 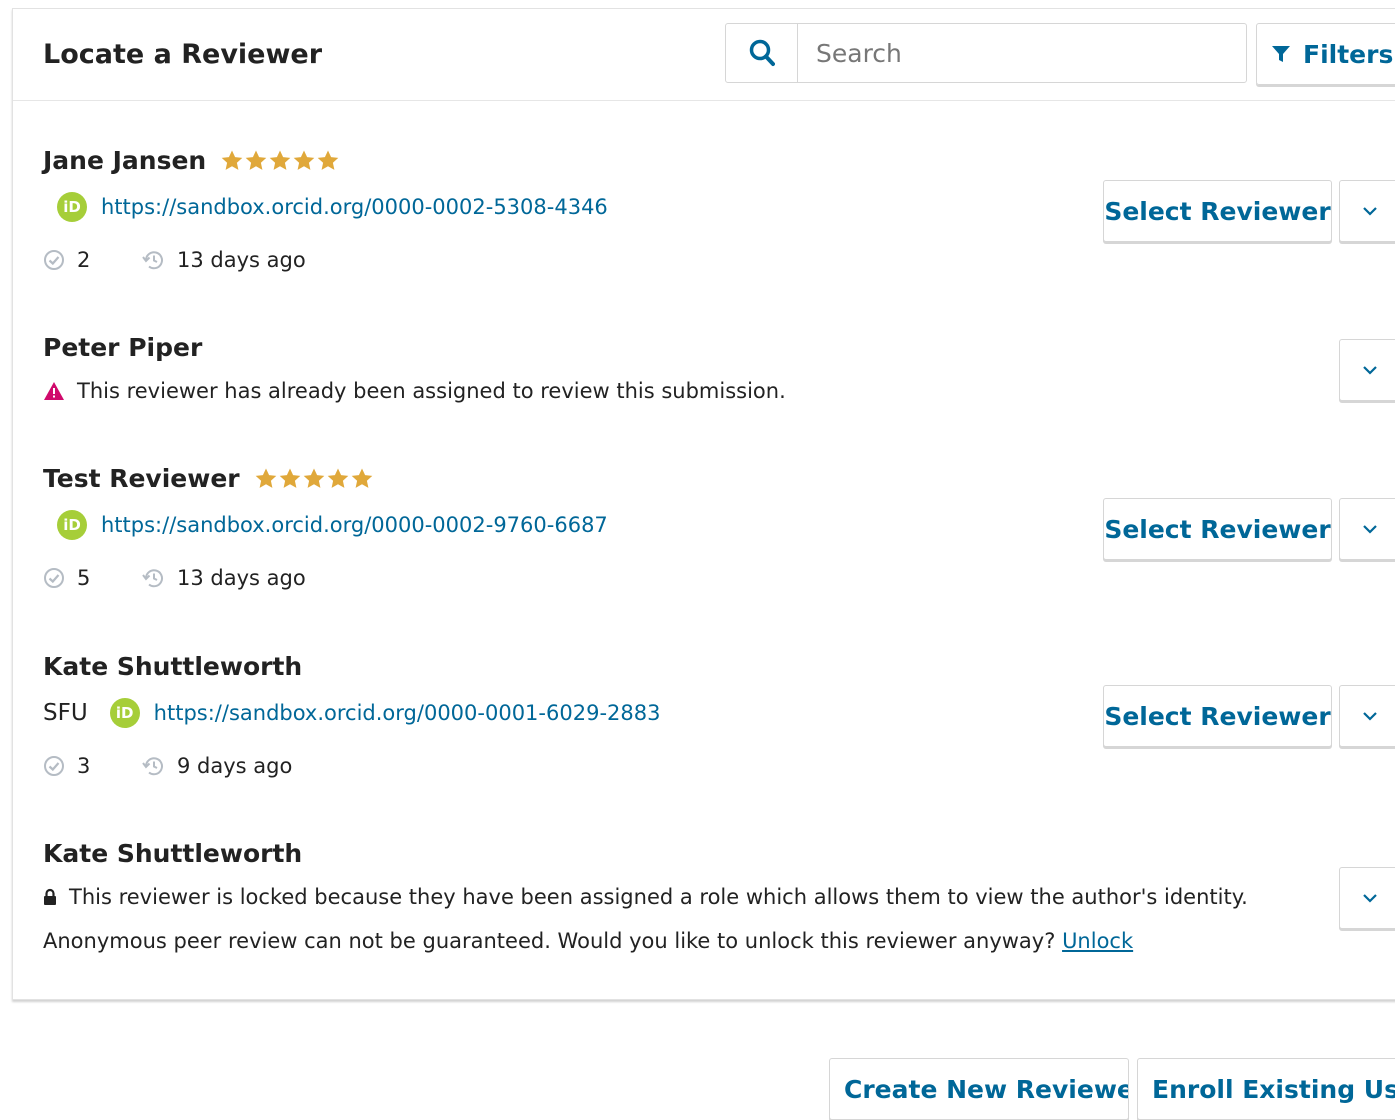 I want to click on panel-header: Locate a Reviewer Filters, so click(x=704, y=55).